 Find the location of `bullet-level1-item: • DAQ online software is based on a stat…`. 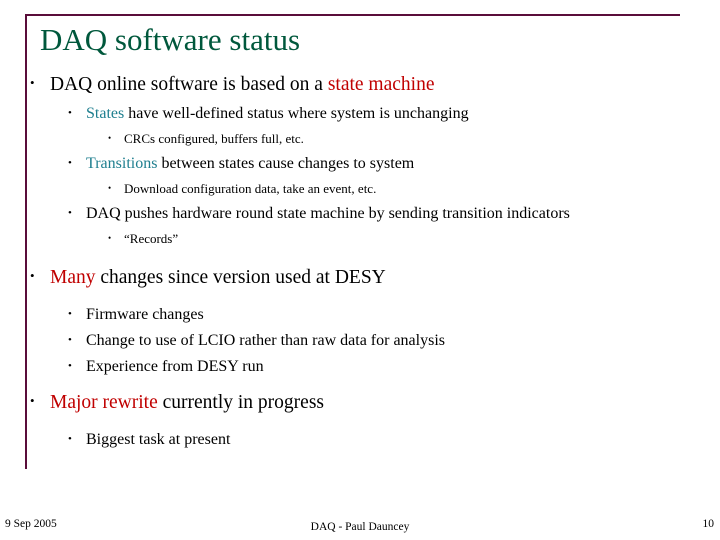

bullet-level1-item: • DAQ online software is based on a stat… is located at coordinates (365, 85).